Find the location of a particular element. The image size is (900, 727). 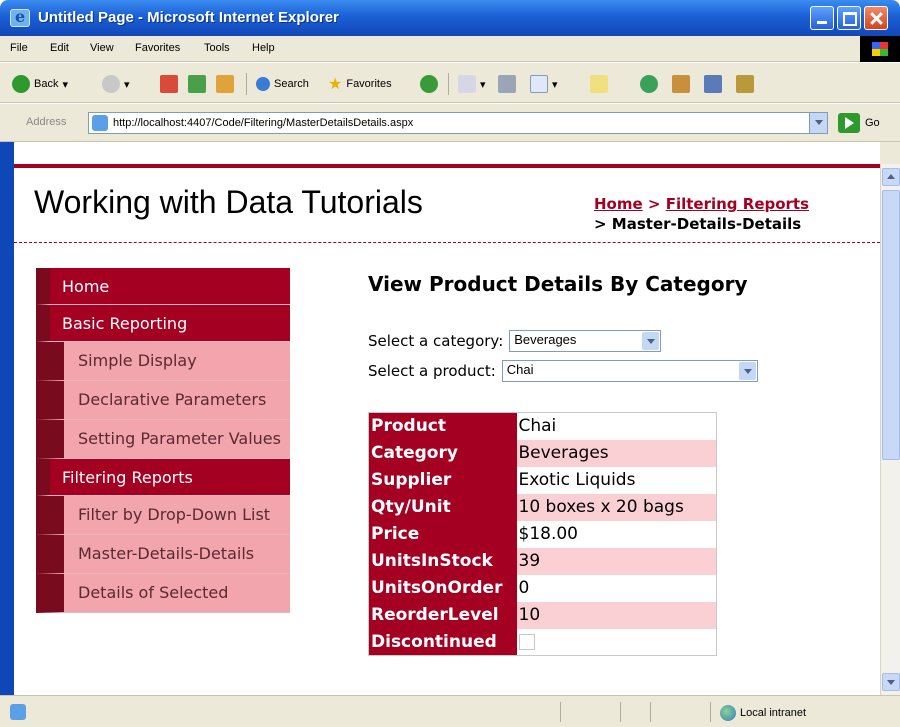

back-arrow-icon is located at coordinates (21, 84).